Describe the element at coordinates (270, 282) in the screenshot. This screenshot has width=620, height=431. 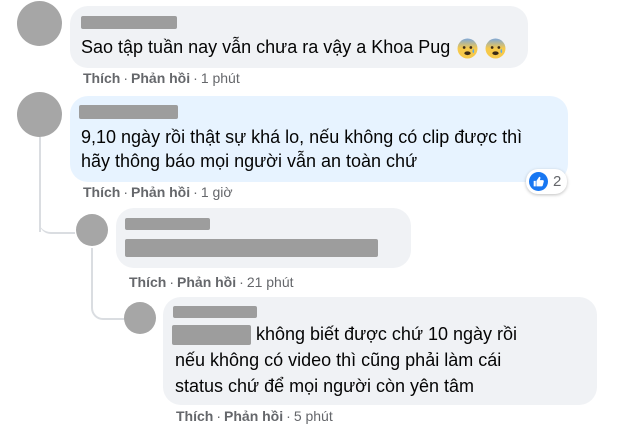
I see `comment-time: 21 phút` at that location.